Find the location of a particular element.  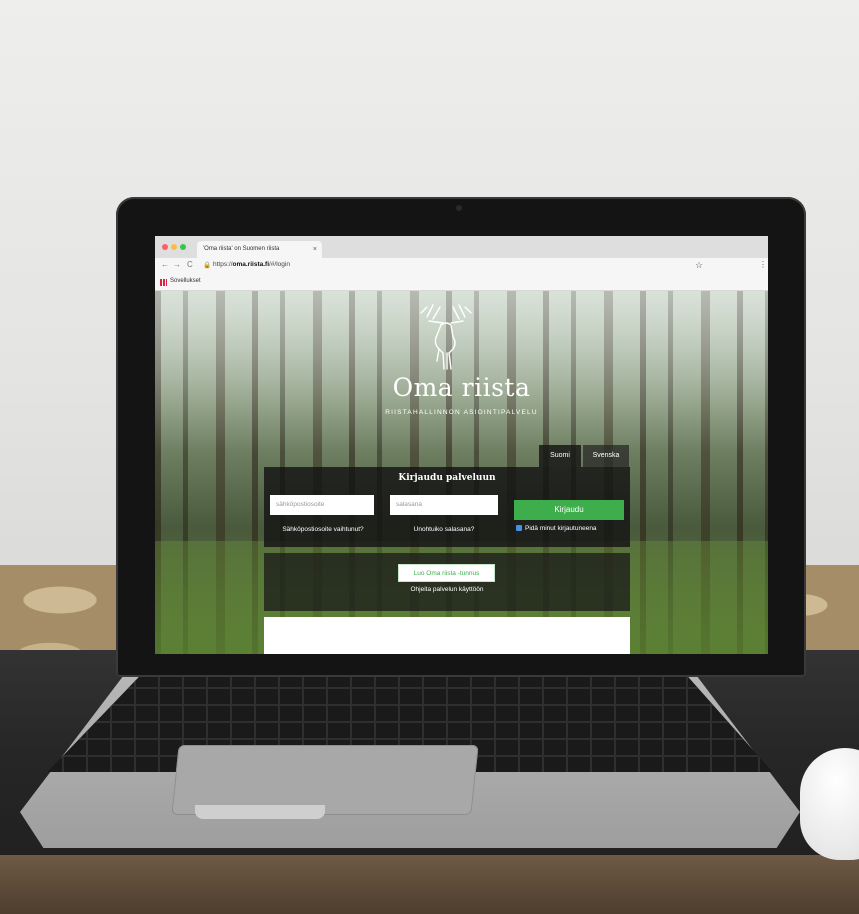

browser-menu-icon: ⋮ is located at coordinates (763, 264).